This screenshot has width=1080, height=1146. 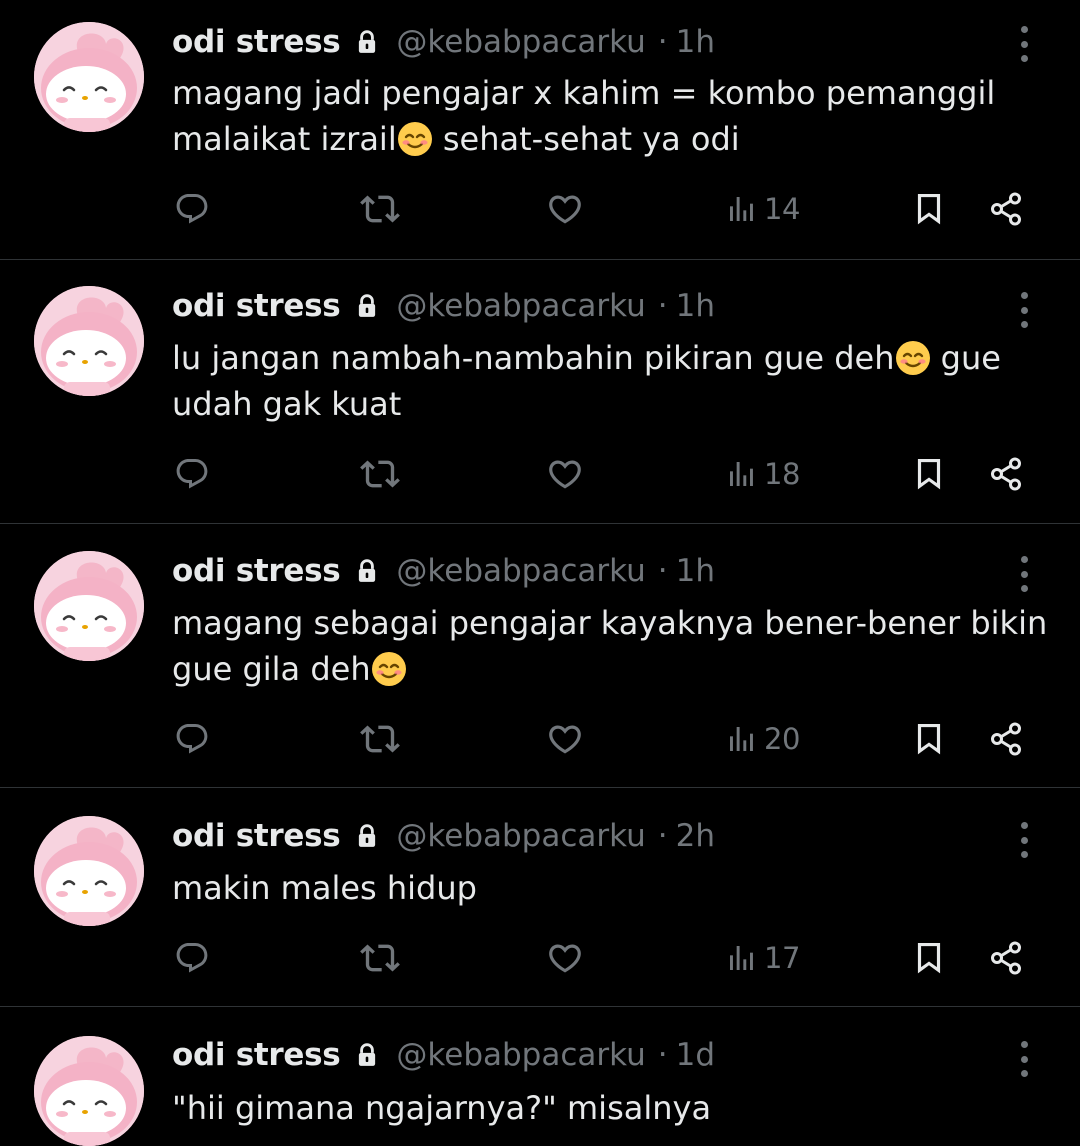 I want to click on tweet-actions: 17, so click(x=540, y=958).